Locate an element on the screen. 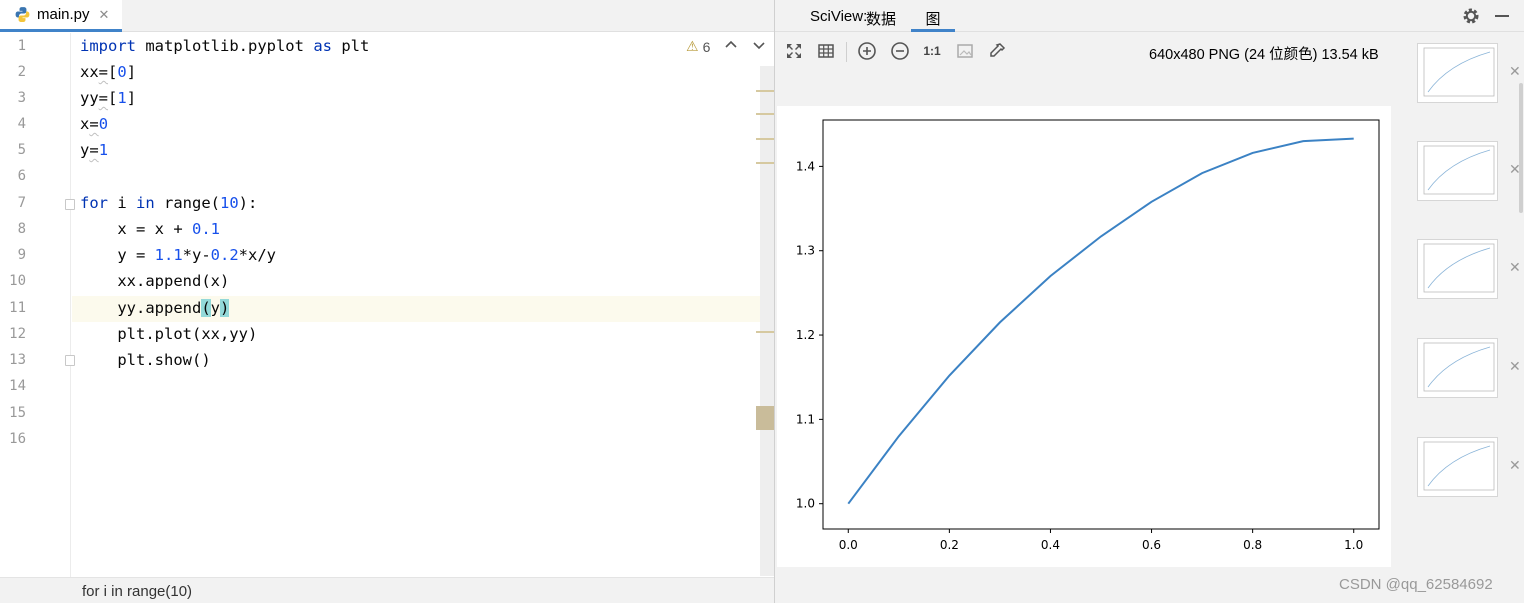  line-number: 10 is located at coordinates (17, 281).